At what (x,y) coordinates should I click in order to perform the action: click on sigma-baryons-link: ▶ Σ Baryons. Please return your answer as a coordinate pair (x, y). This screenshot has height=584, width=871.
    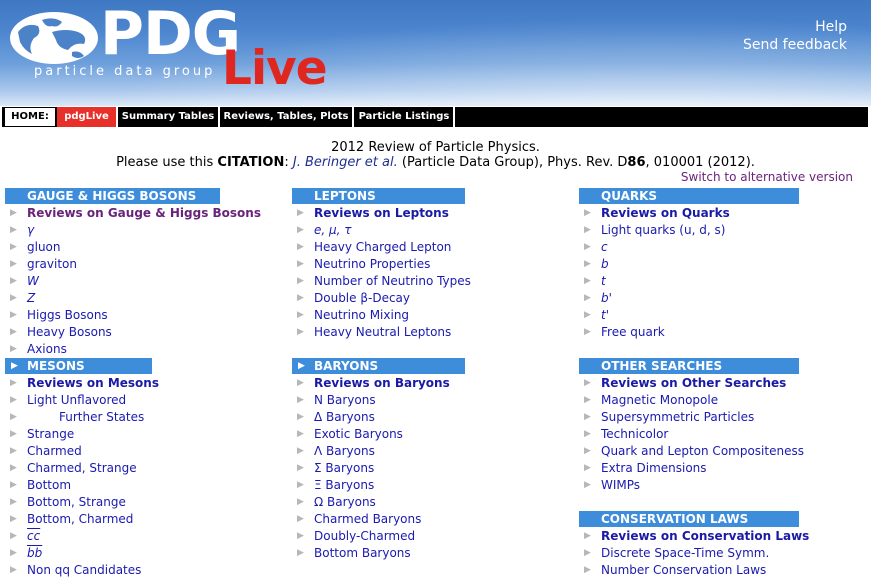
    Looking at the image, I should click on (422, 468).